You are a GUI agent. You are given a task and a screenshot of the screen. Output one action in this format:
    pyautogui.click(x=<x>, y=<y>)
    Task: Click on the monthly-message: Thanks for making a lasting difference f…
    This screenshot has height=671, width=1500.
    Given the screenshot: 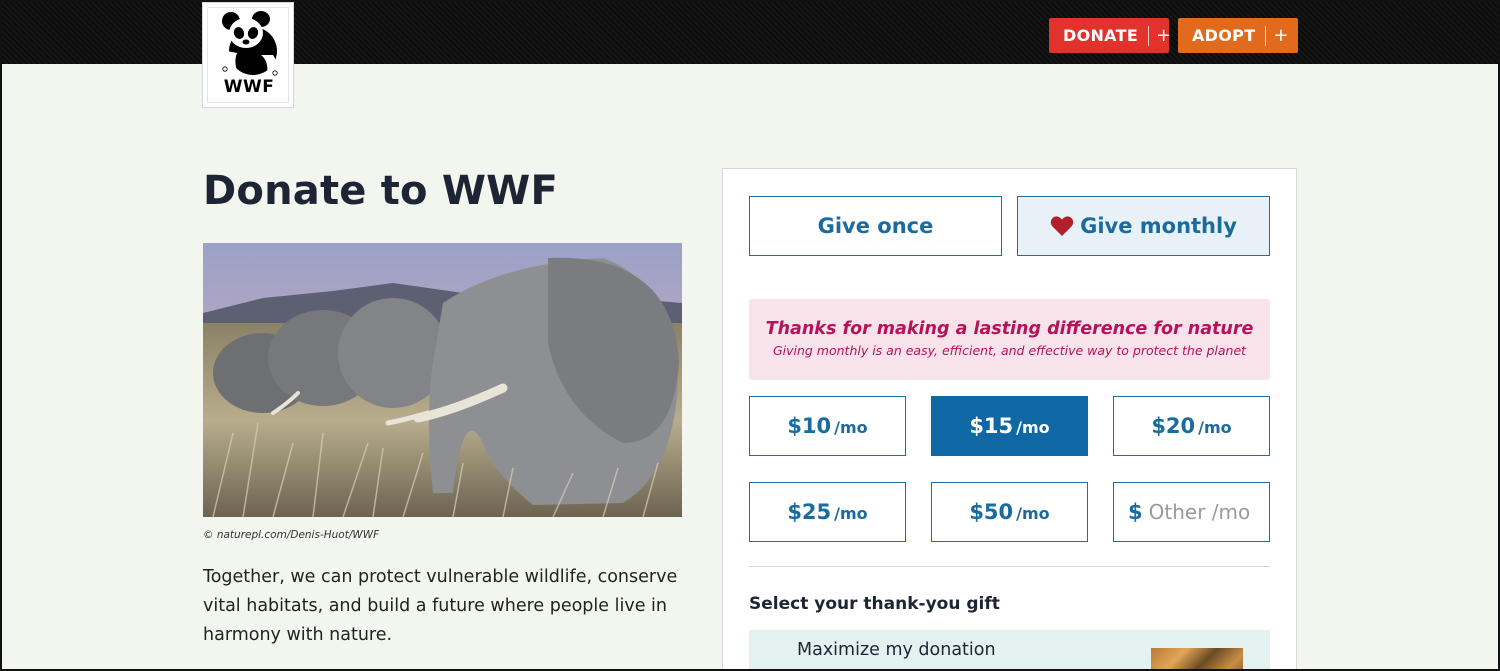 What is the action you would take?
    pyautogui.click(x=1009, y=339)
    